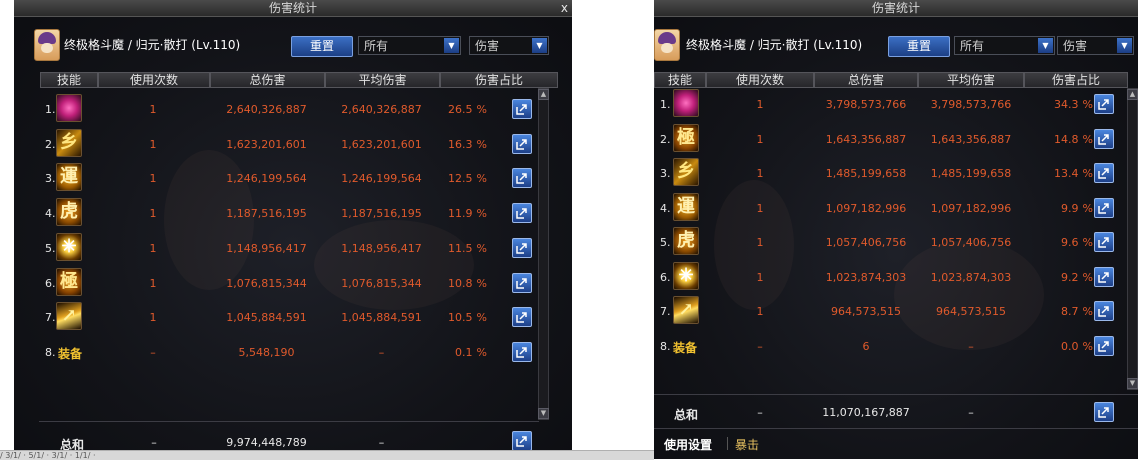 The height and width of the screenshot is (460, 1138). Describe the element at coordinates (50, 352) in the screenshot. I see `rank-number: 8.` at that location.